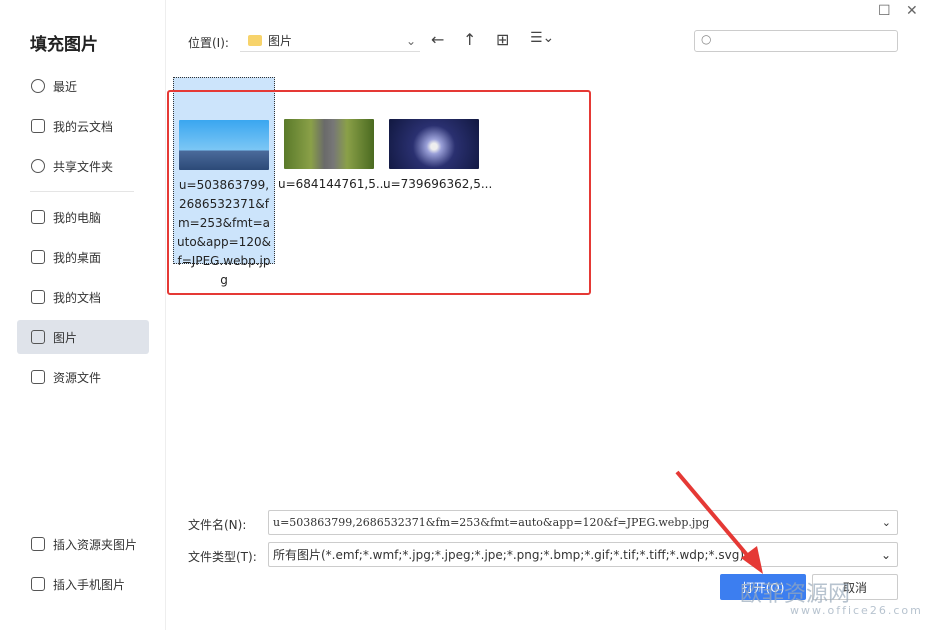 Image resolution: width=930 pixels, height=630 pixels. I want to click on location-dropdown: 图片 ⌄, so click(330, 41).